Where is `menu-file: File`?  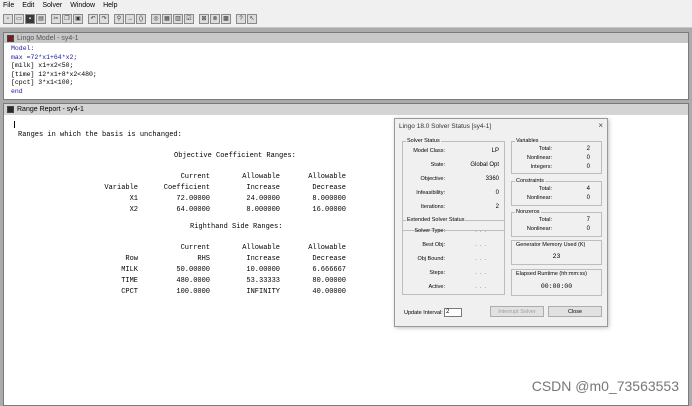
menu-file: File is located at coordinates (8, 5).